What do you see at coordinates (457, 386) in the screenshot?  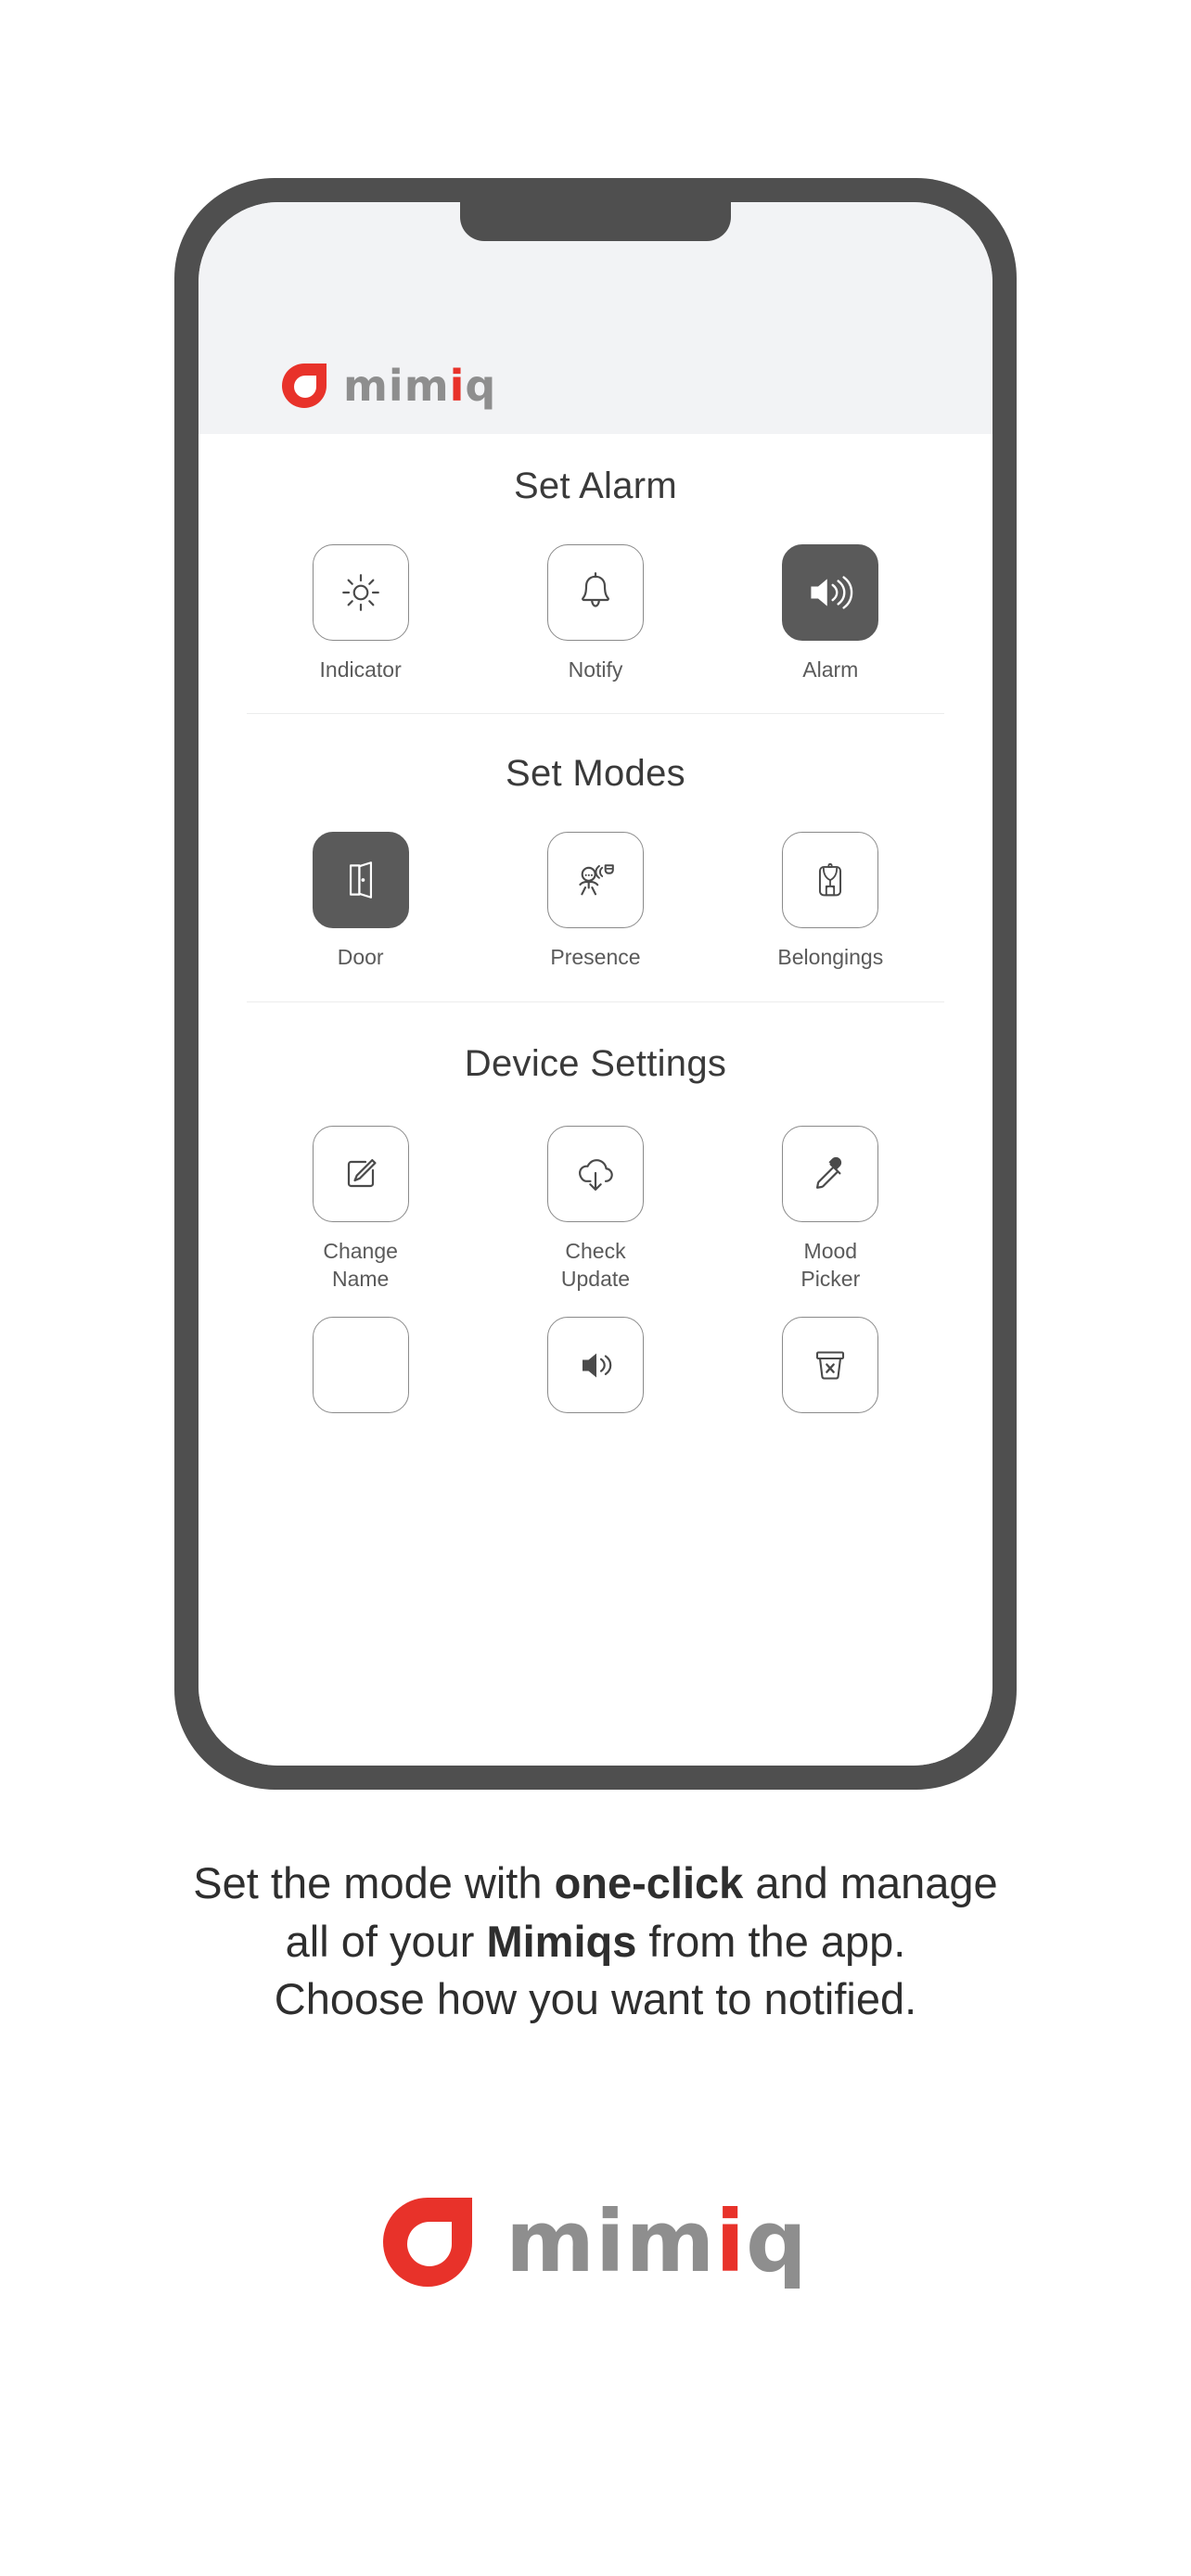 I see `wordmark-part-i: i` at bounding box center [457, 386].